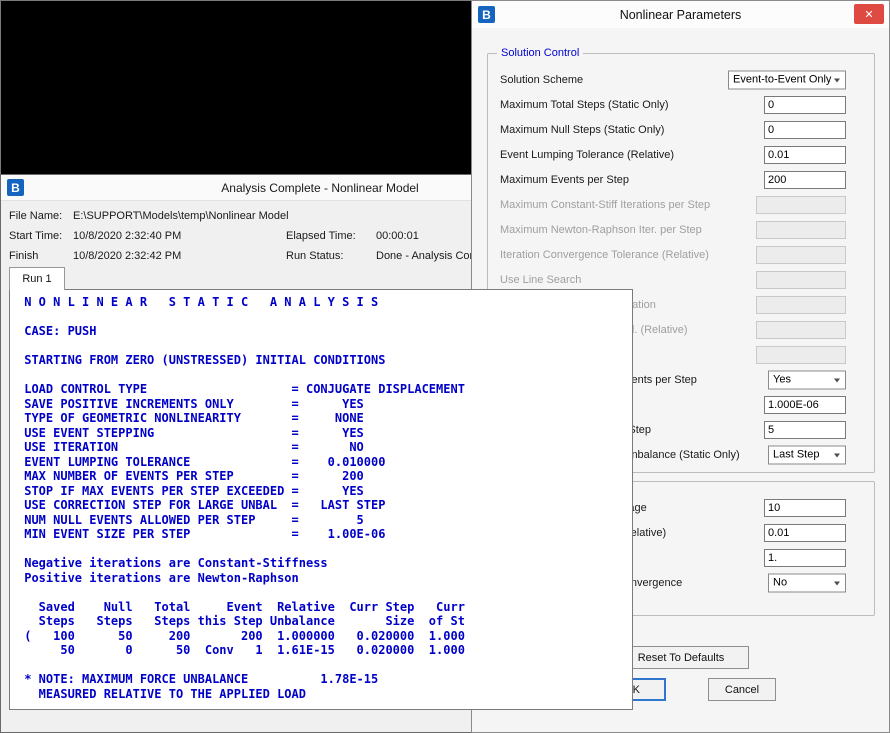 This screenshot has width=890, height=733. I want to click on reset-to-defaults-button: Reset To Defaults, so click(681, 657).